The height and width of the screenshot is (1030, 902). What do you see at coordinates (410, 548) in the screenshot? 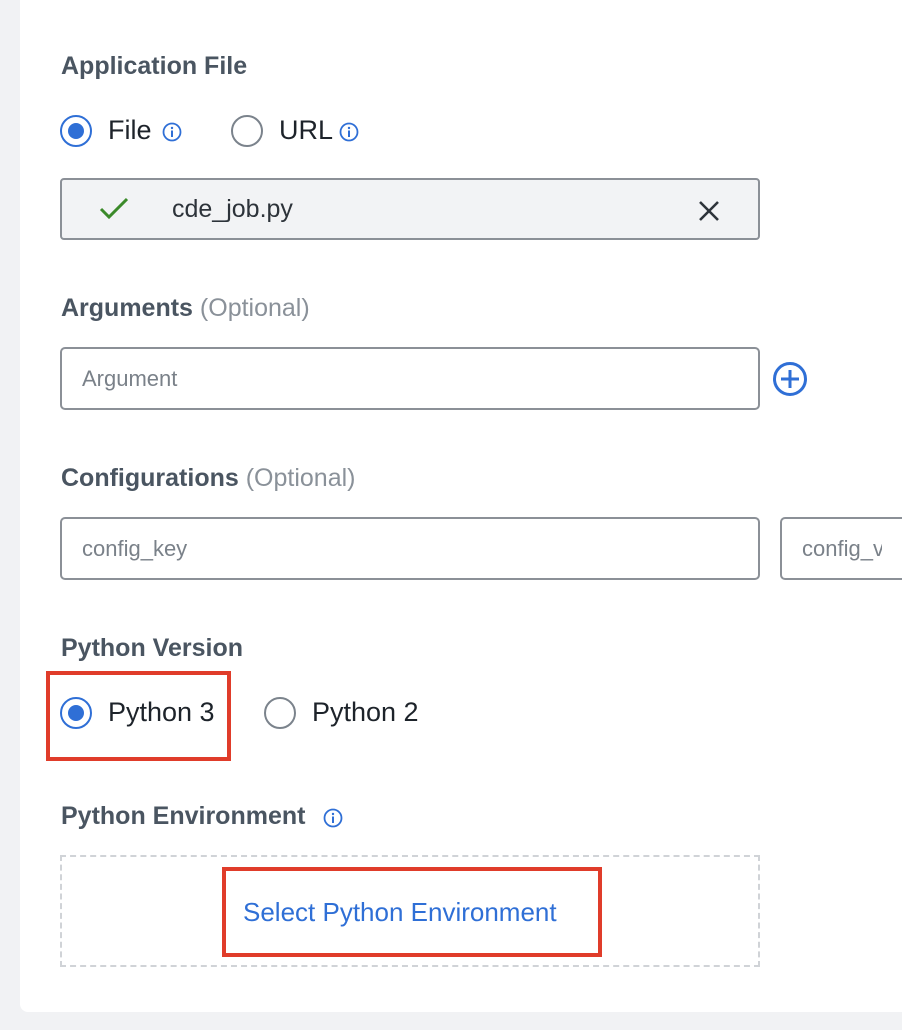
I see `config-key-input` at bounding box center [410, 548].